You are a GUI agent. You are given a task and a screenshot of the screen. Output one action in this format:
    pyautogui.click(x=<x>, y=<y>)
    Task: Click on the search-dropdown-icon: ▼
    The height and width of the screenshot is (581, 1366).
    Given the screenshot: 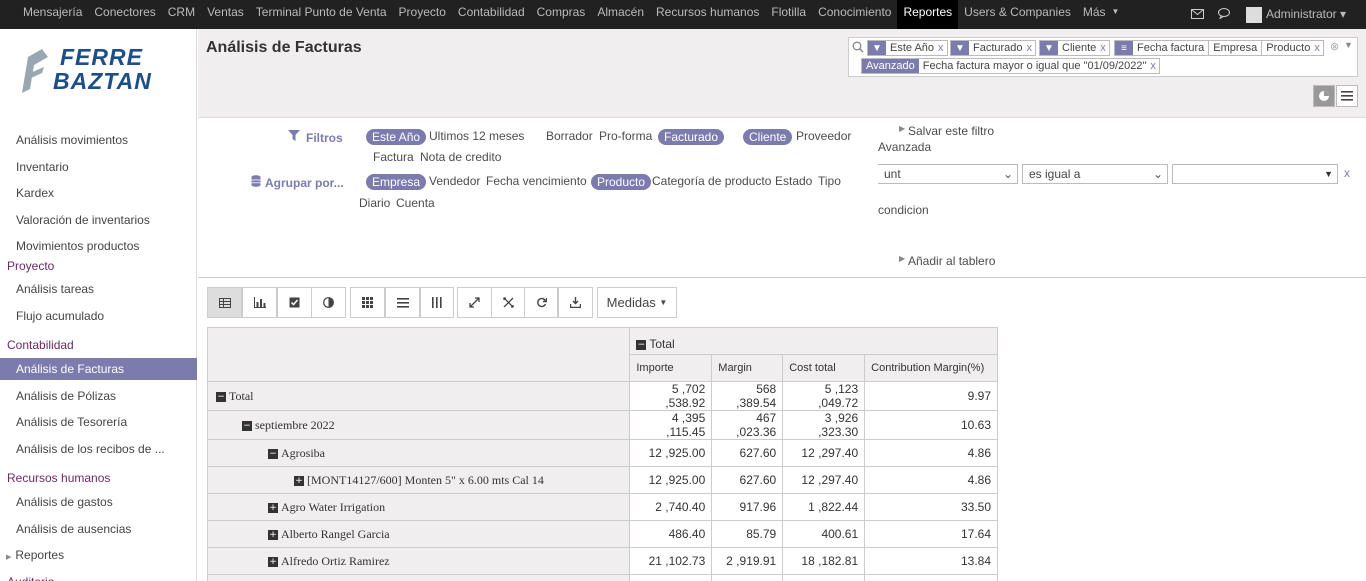 What is the action you would take?
    pyautogui.click(x=1348, y=45)
    